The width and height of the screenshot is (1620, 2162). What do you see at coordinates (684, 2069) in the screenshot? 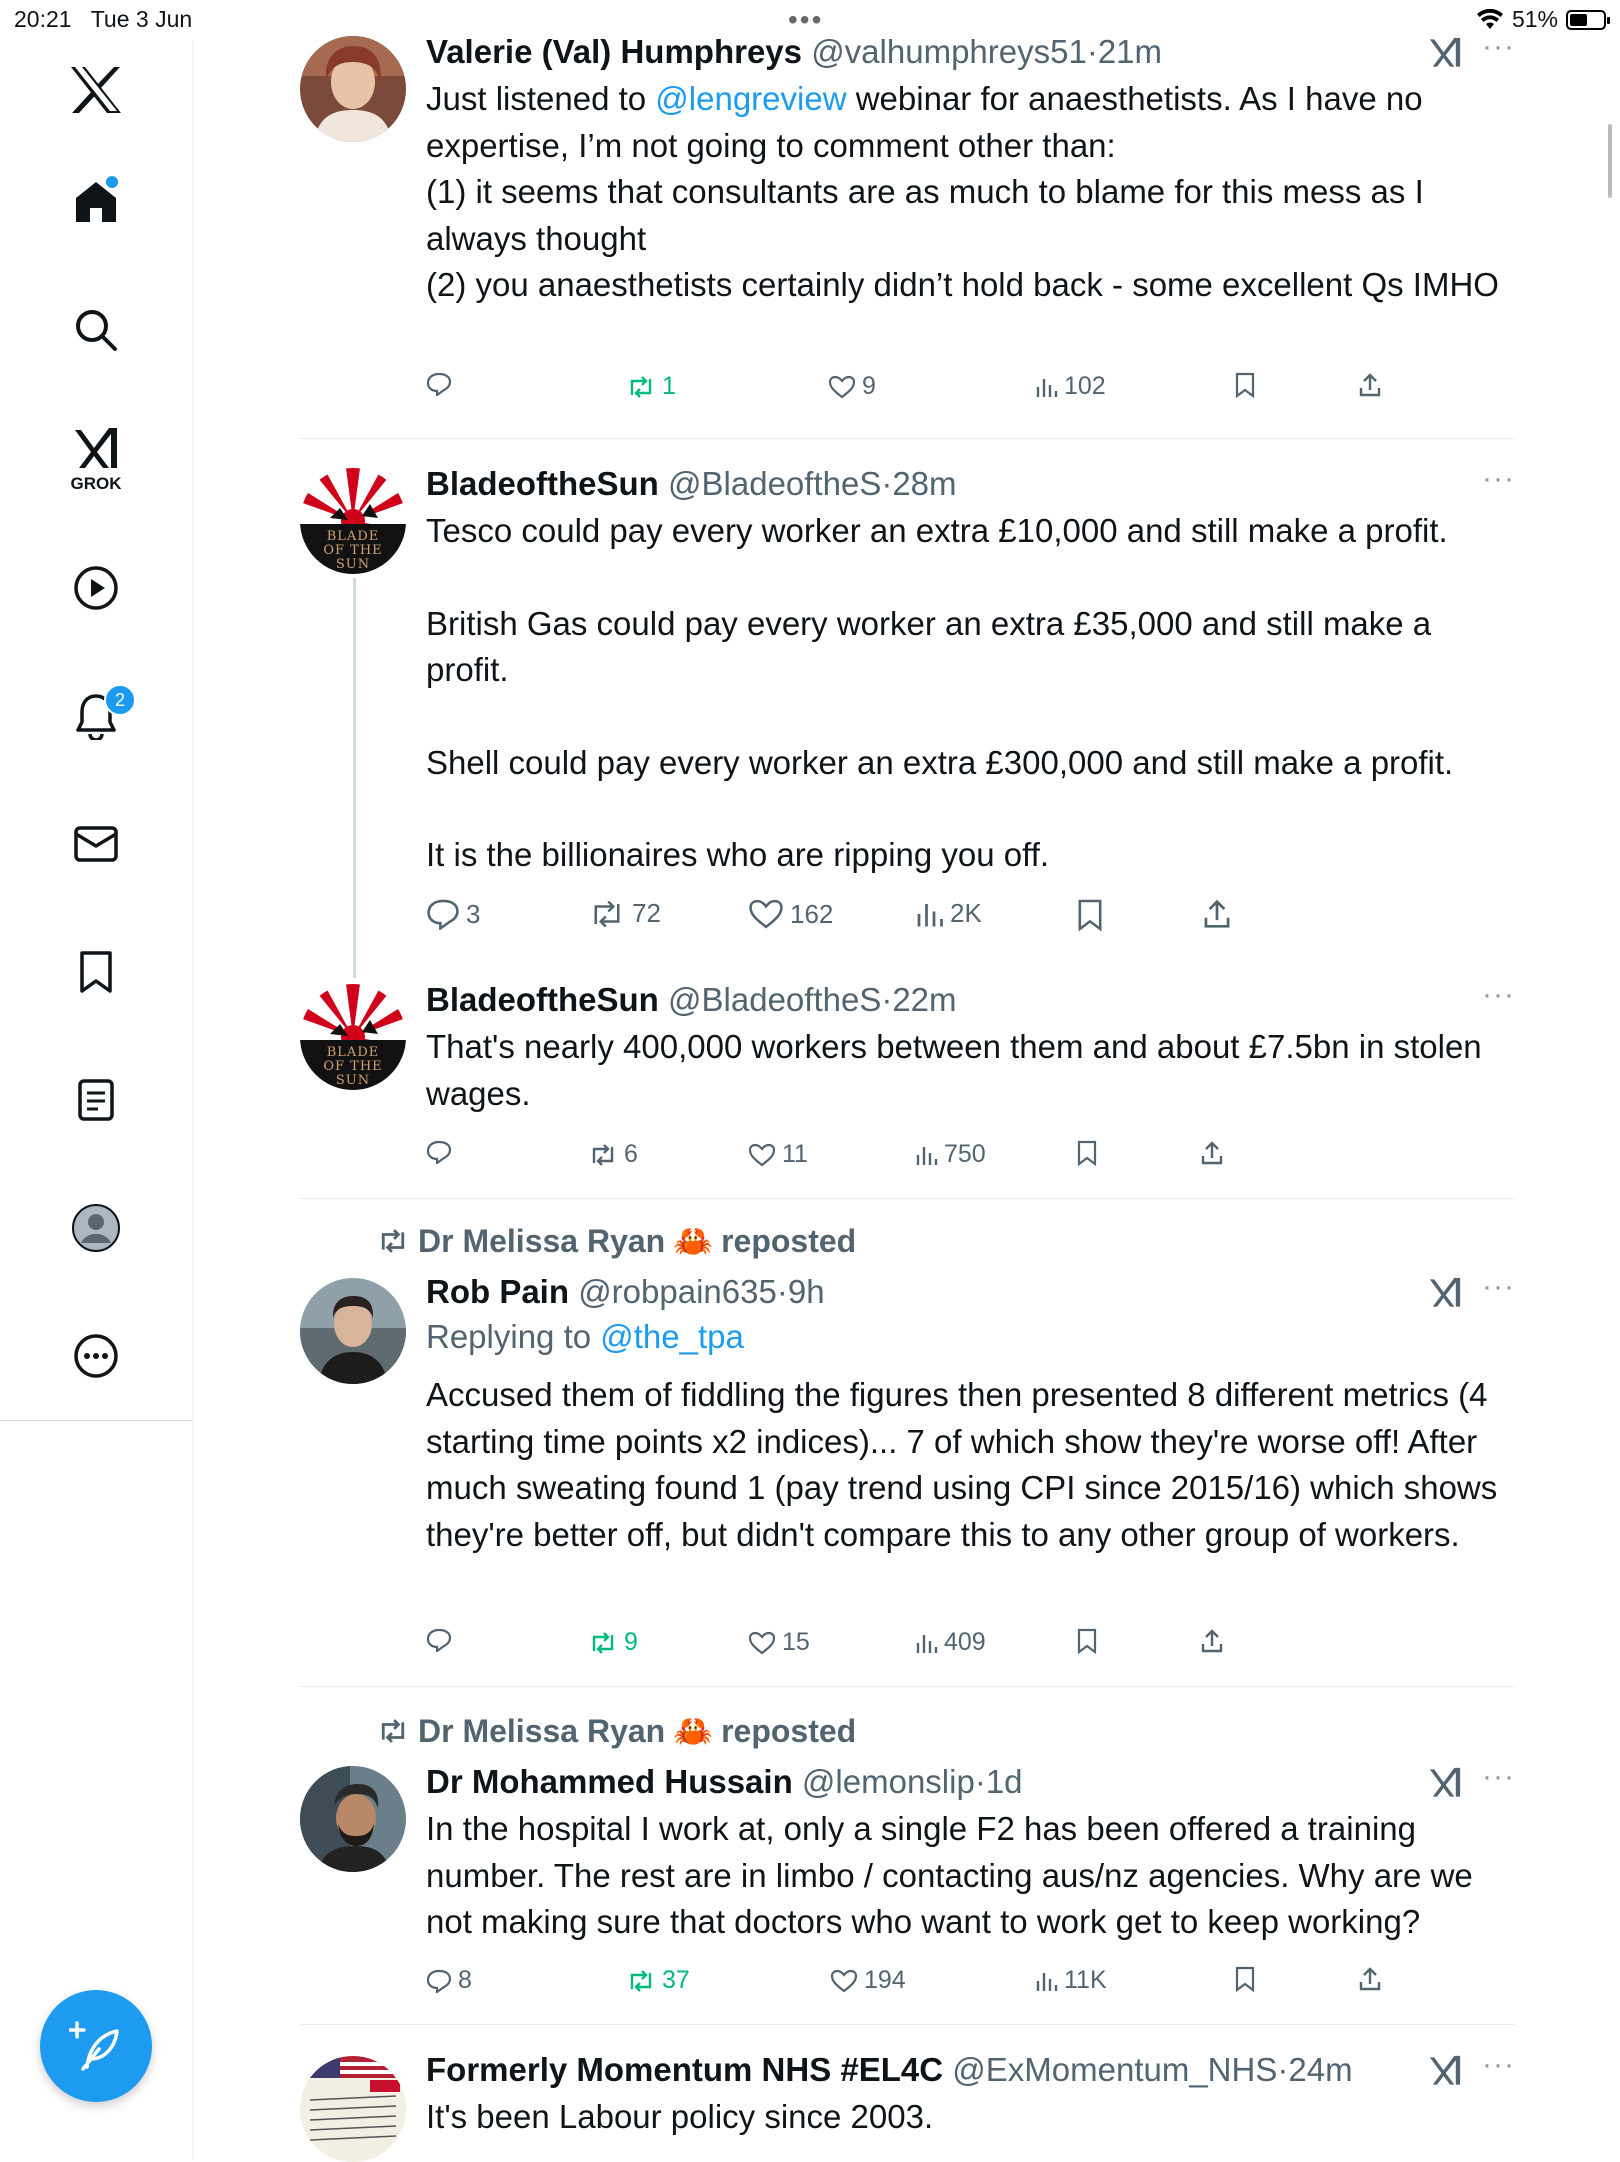
I see `author-name: Formerly Momentum NHS #EL4C` at bounding box center [684, 2069].